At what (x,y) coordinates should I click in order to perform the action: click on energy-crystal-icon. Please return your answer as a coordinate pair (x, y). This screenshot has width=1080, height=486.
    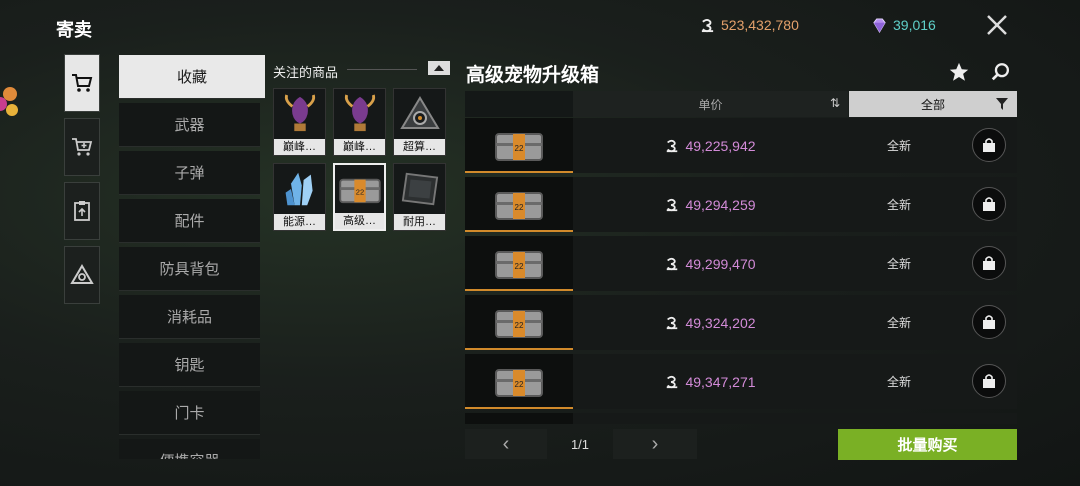
    Looking at the image, I should click on (299, 189).